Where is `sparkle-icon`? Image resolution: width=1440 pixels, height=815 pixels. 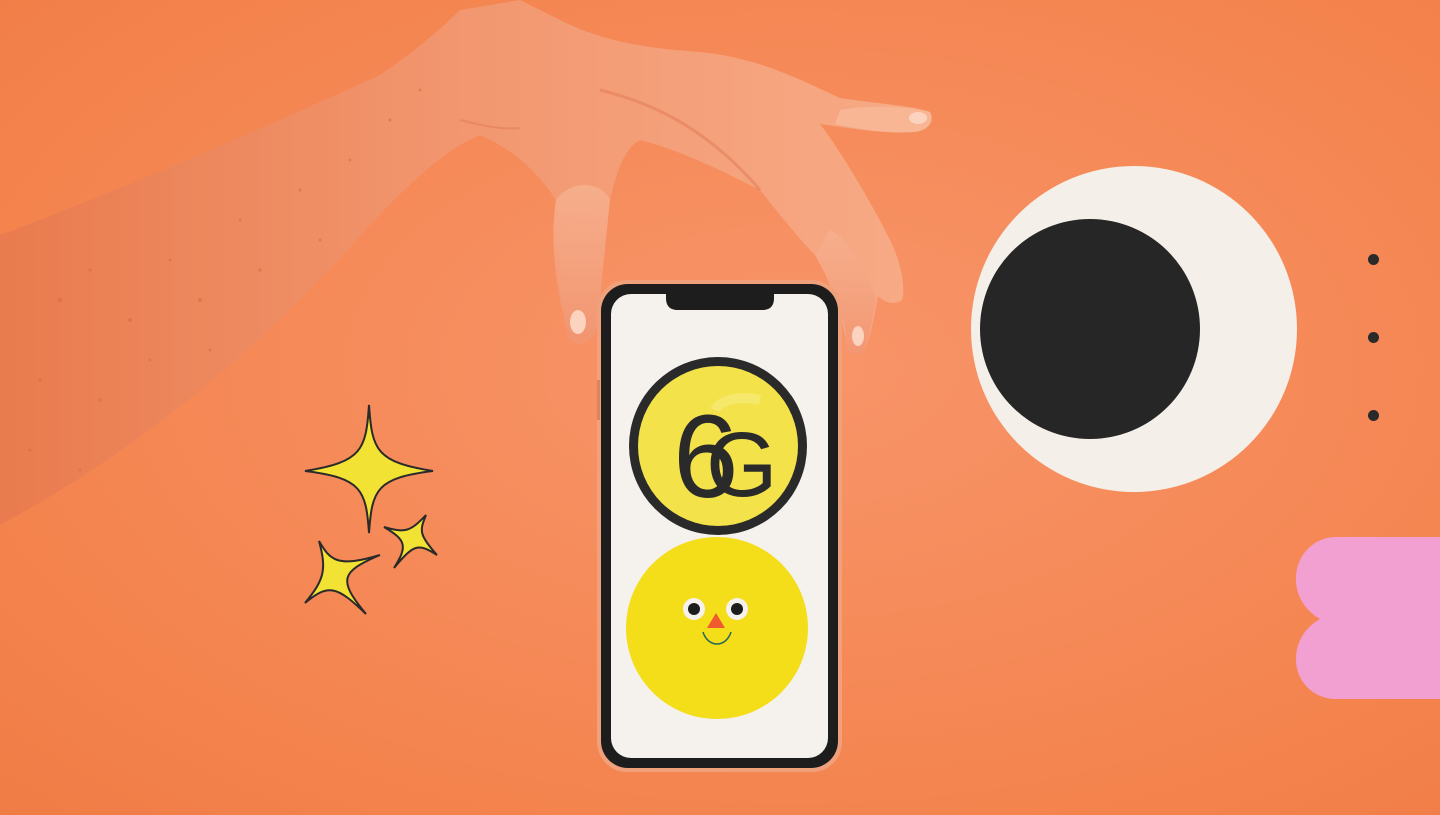 sparkle-icon is located at coordinates (369, 469).